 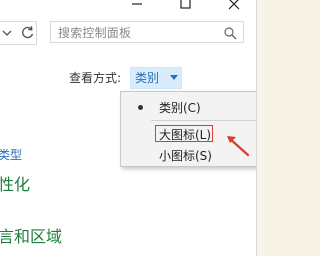 I want to click on category-link: 类型, so click(x=11, y=155).